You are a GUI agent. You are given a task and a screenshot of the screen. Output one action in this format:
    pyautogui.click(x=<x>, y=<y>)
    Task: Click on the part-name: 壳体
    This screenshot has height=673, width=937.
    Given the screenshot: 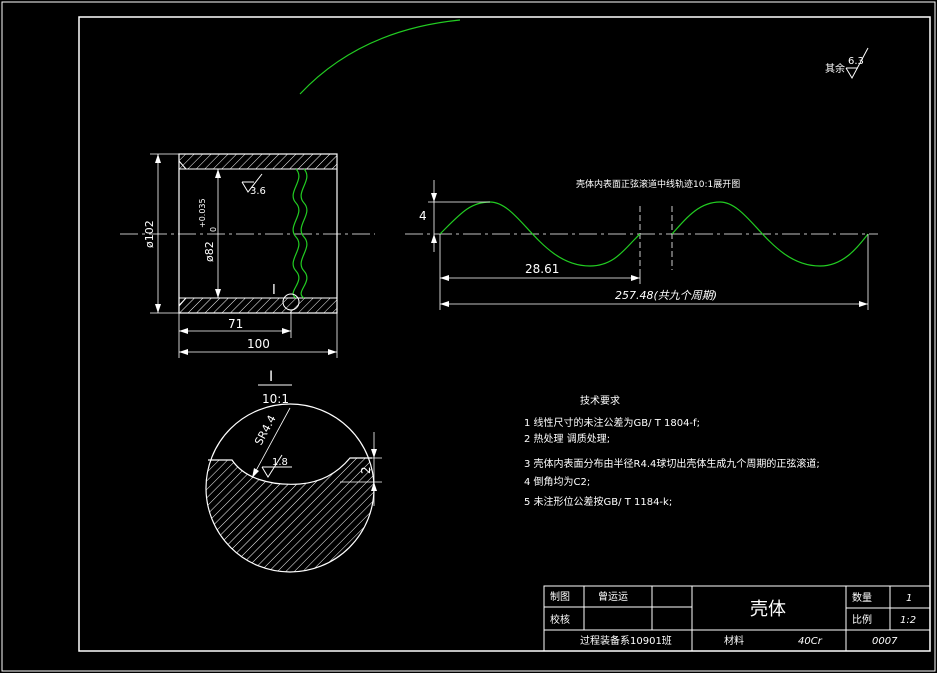 What is the action you would take?
    pyautogui.click(x=768, y=609)
    